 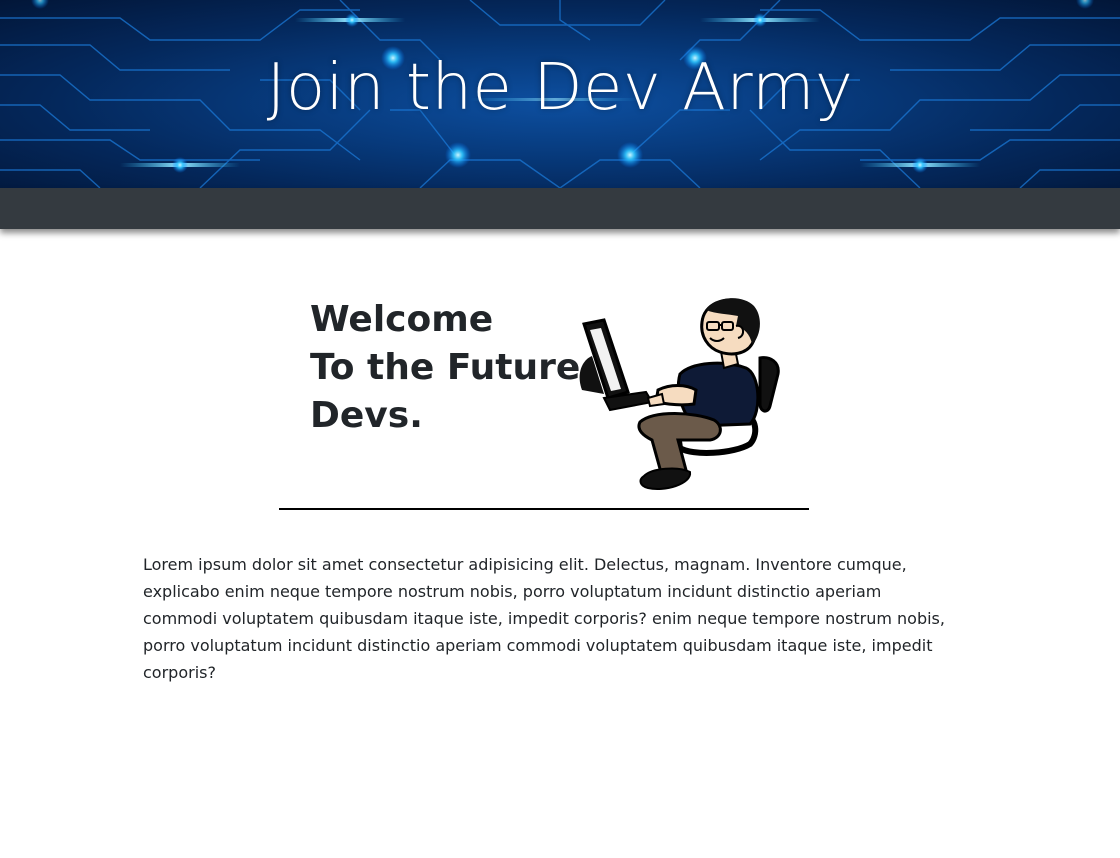 I want to click on welcome-line: Welcome, so click(x=402, y=319).